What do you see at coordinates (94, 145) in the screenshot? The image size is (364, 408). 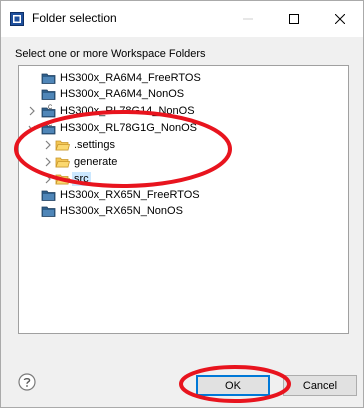 I see `tree-item-label: .settings` at bounding box center [94, 145].